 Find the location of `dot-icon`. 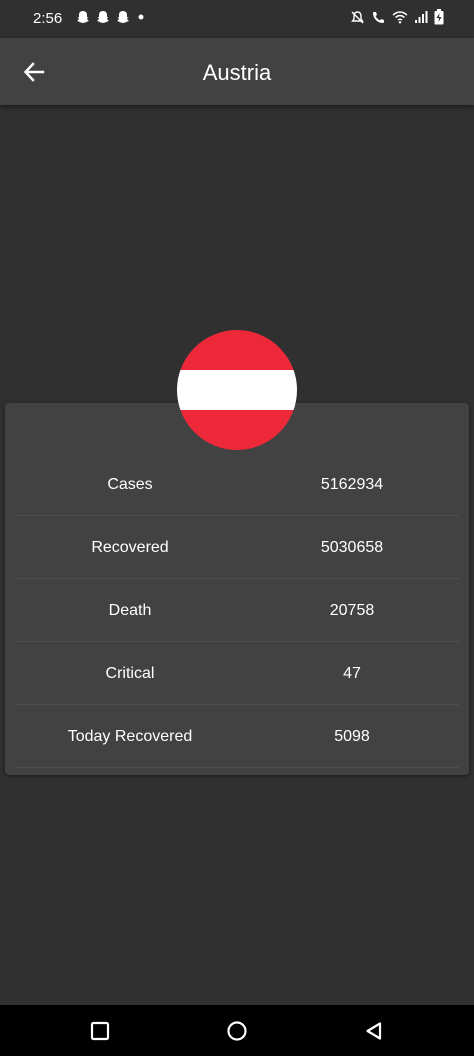

dot-icon is located at coordinates (141, 17).